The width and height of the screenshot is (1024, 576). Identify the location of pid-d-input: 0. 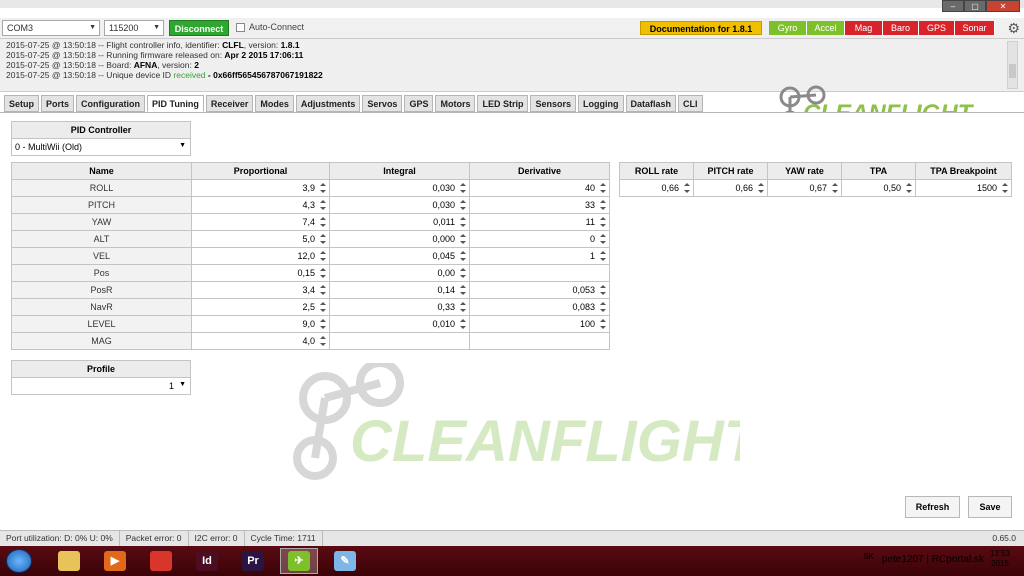
(539, 239).